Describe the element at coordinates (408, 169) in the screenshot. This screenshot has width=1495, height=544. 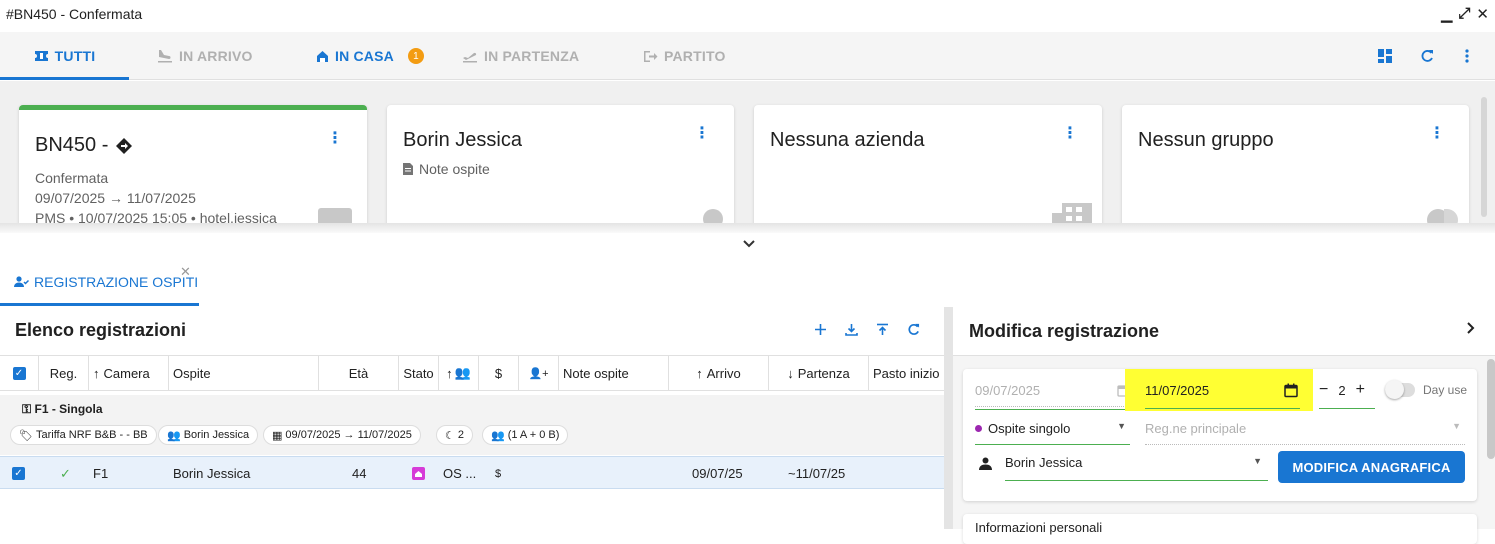
I see `note-icon` at that location.